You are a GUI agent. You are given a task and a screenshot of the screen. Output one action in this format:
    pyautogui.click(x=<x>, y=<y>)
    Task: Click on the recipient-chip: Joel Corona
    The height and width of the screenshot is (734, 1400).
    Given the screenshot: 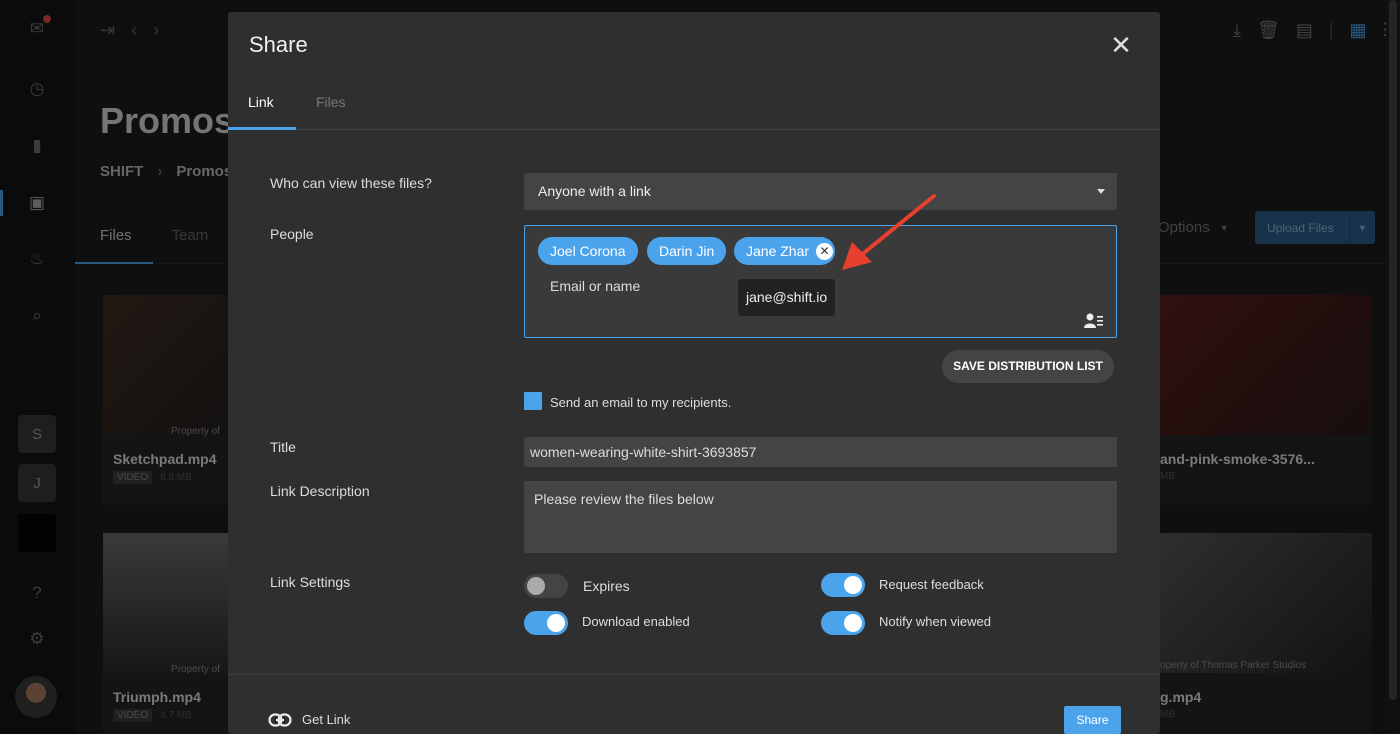 What is the action you would take?
    pyautogui.click(x=588, y=251)
    